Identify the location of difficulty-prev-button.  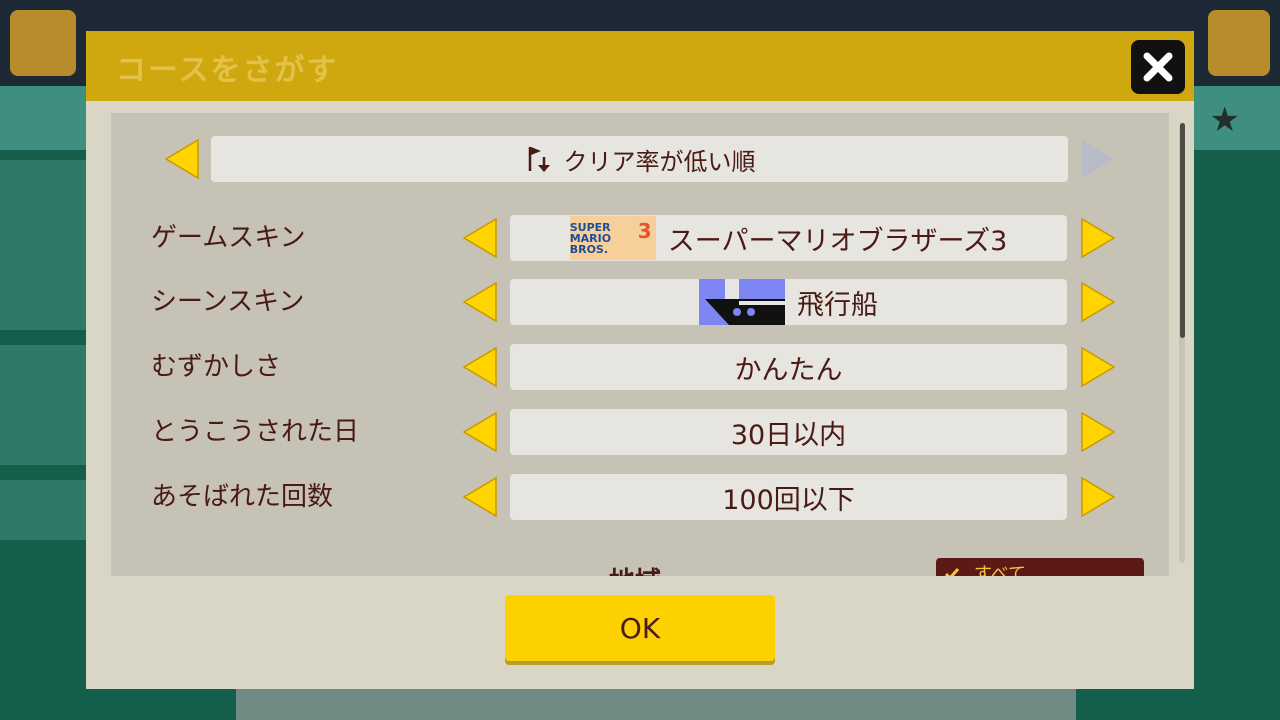
(480, 367).